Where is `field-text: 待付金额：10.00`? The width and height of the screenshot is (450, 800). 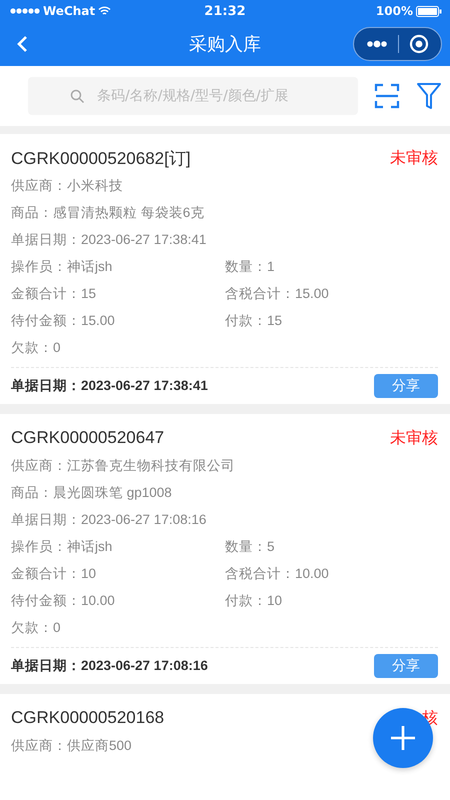 field-text: 待付金额：10.00 is located at coordinates (63, 601).